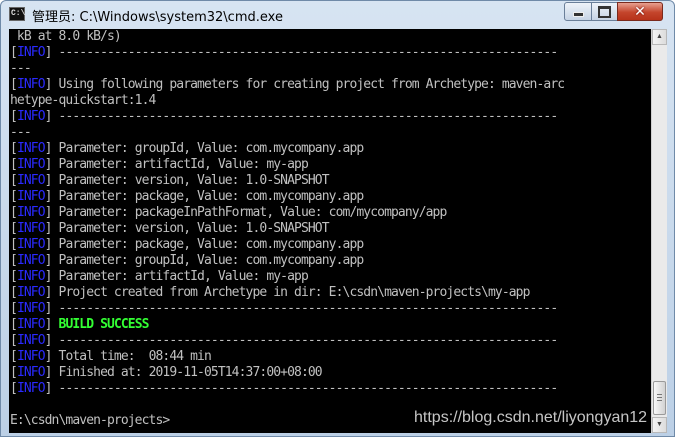  I want to click on vertical-scrollbar: ▲ ▼, so click(659, 231).